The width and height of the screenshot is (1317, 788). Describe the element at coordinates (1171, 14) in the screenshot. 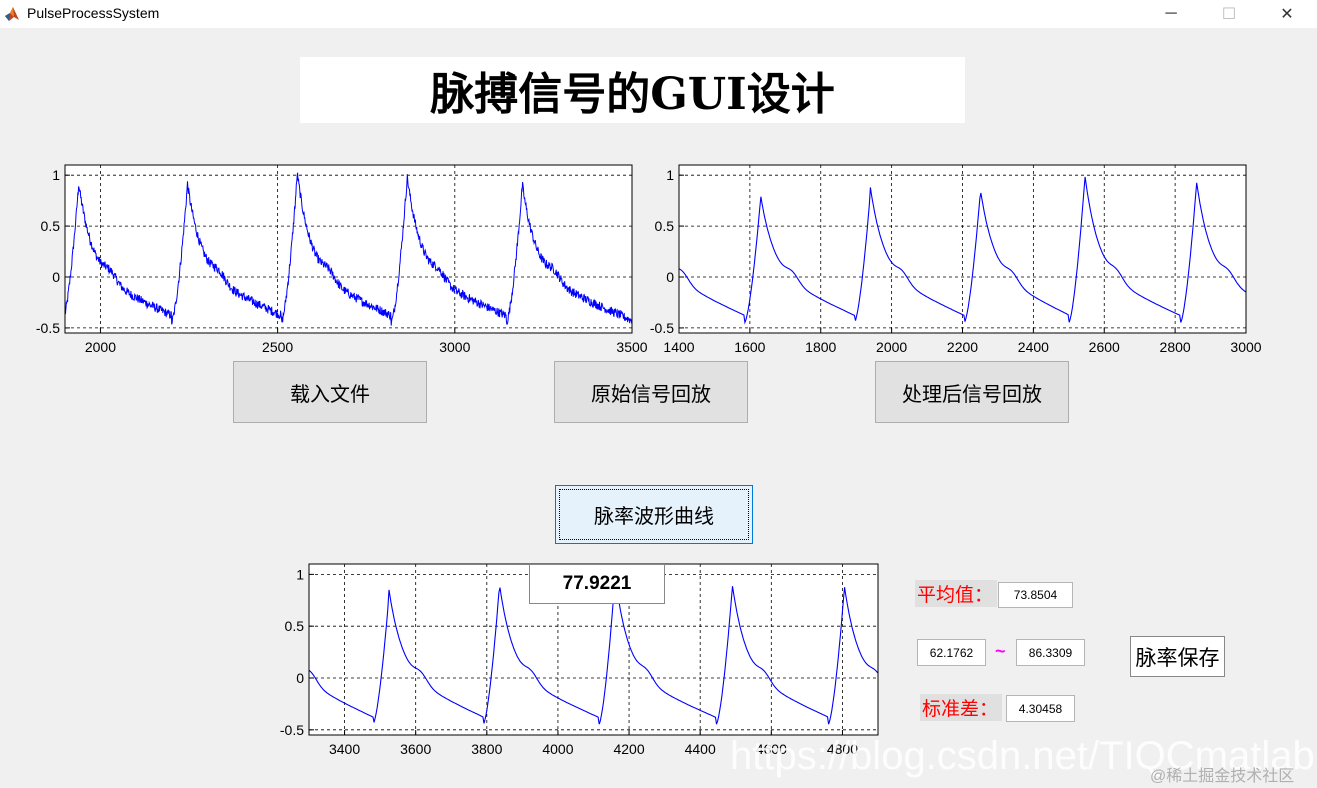

I see `minimize-button: ─` at that location.